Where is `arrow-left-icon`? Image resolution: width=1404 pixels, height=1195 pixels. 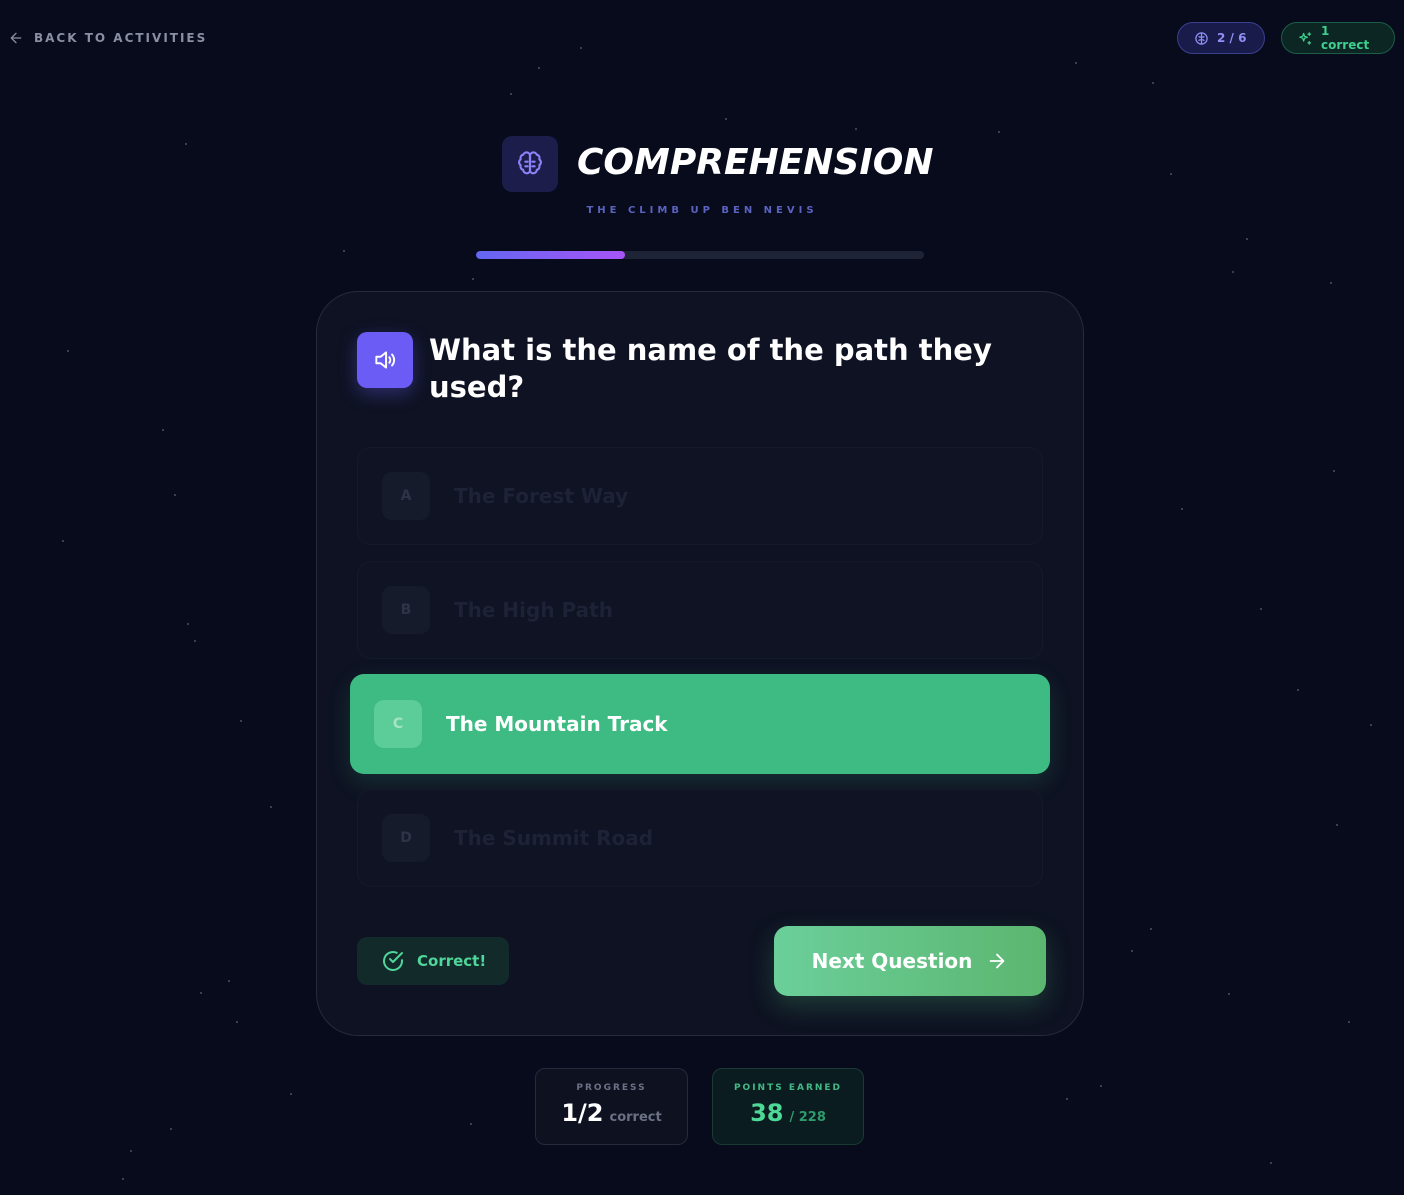 arrow-left-icon is located at coordinates (16, 38).